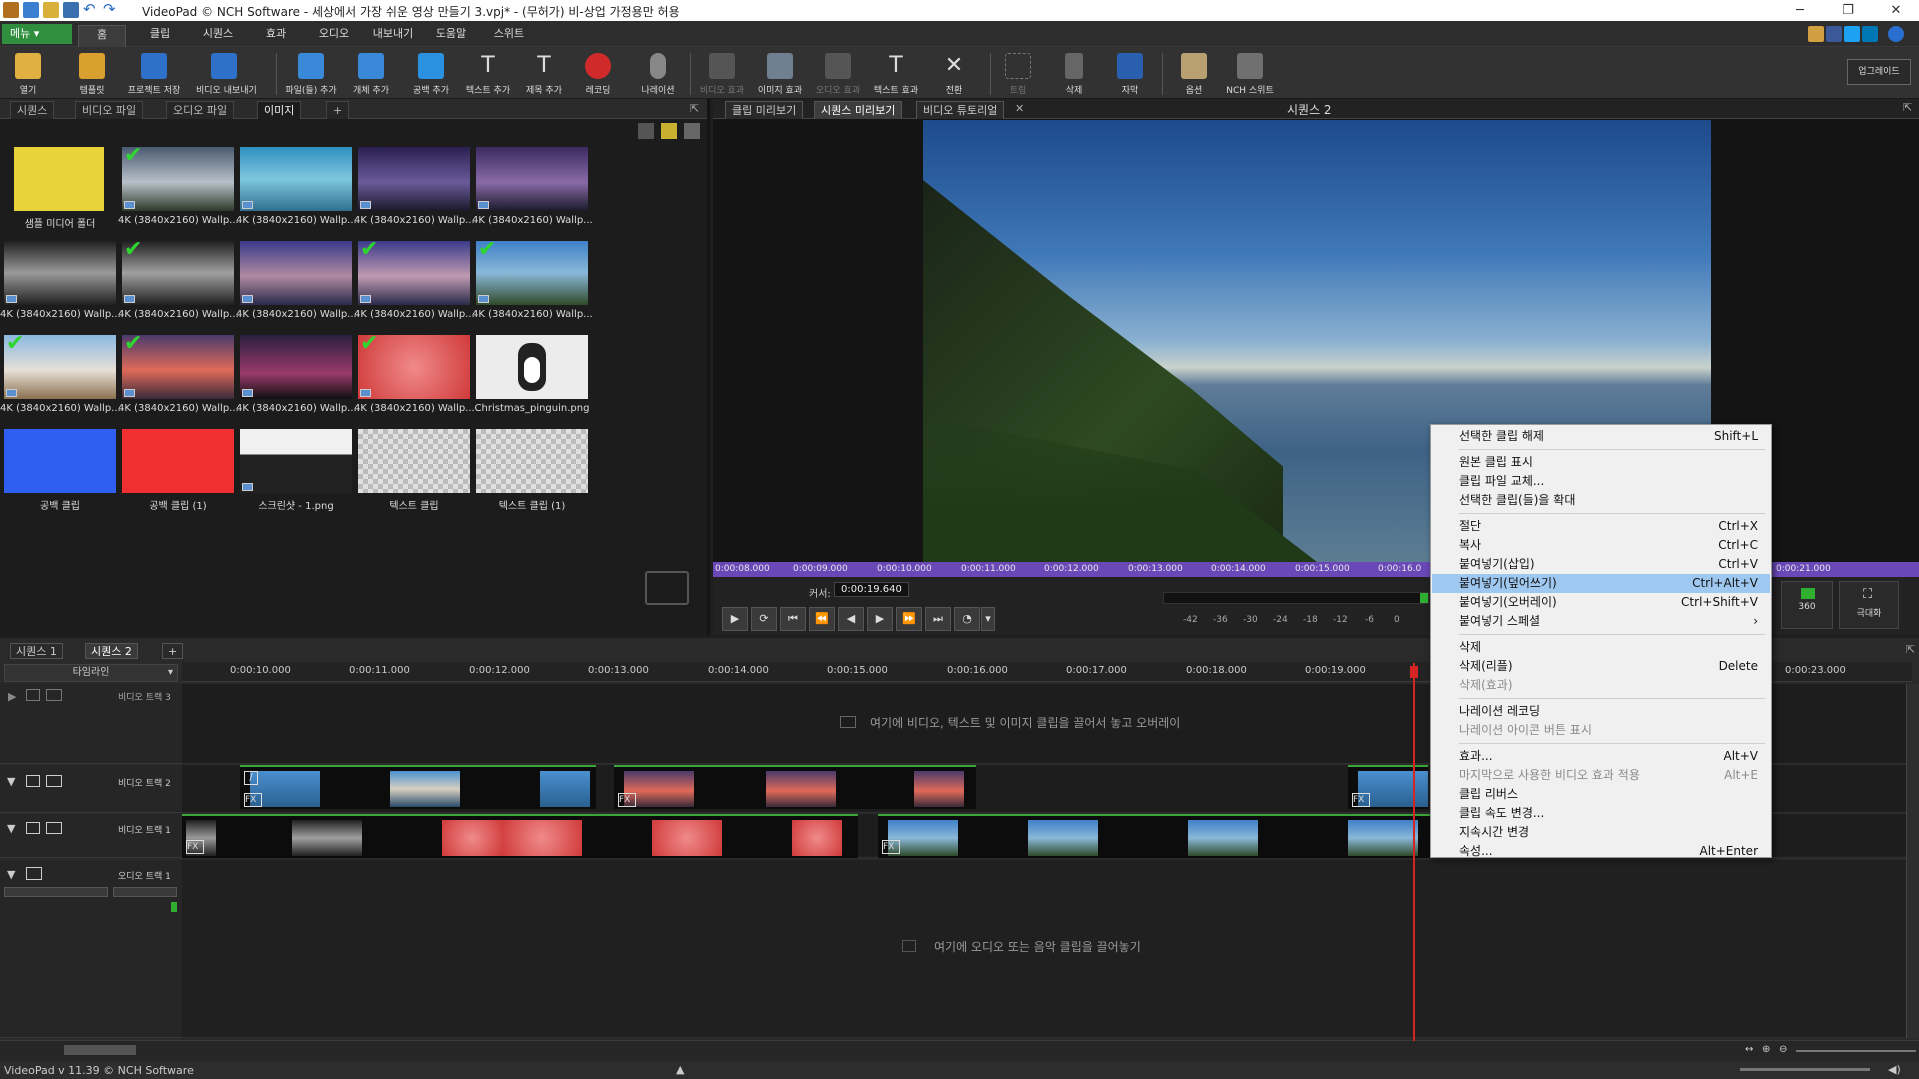 The width and height of the screenshot is (1919, 1079). What do you see at coordinates (60, 192) in the screenshot?
I see `bin-item: 샘플 미디어 폴더` at bounding box center [60, 192].